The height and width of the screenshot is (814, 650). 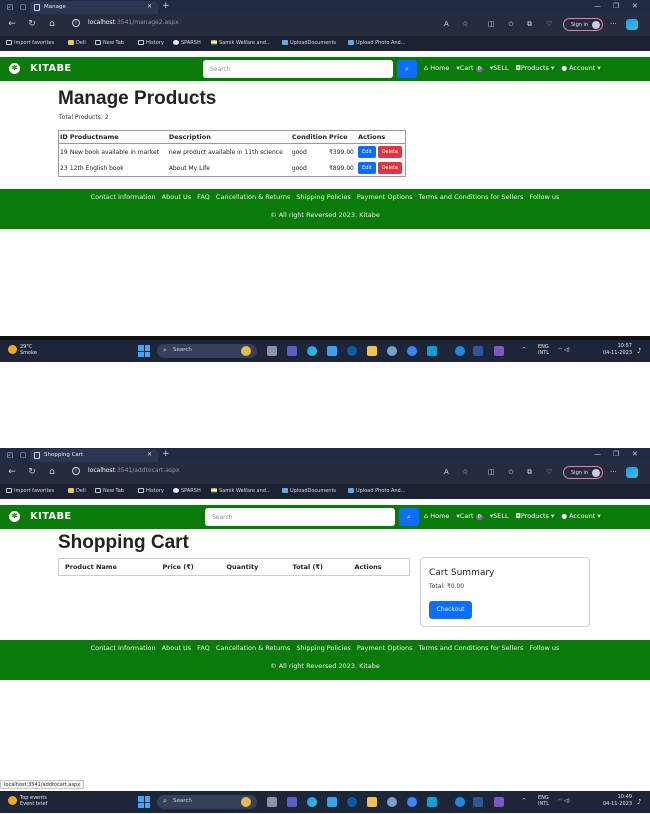 What do you see at coordinates (300, 517) in the screenshot?
I see `search-input` at bounding box center [300, 517].